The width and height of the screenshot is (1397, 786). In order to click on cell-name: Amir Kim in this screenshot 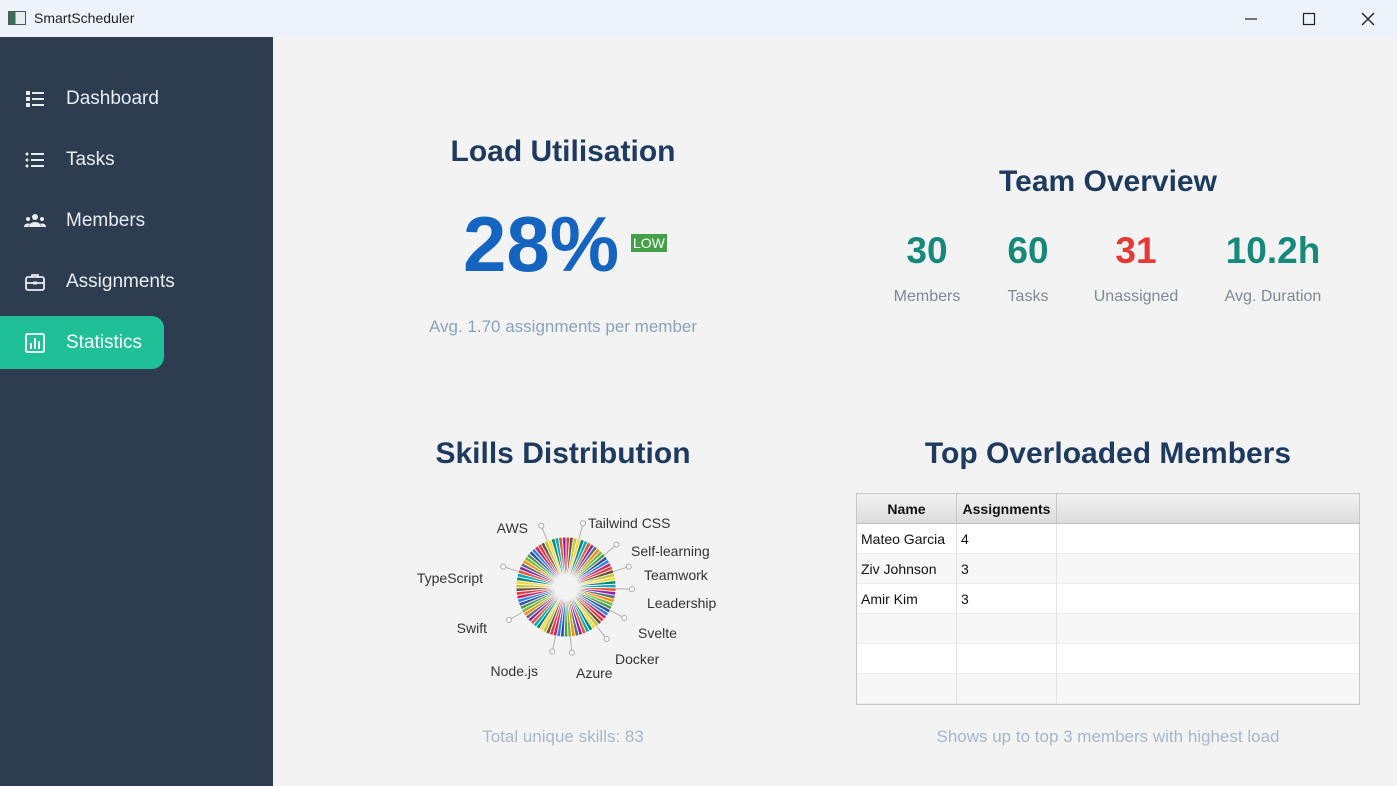, I will do `click(907, 599)`.